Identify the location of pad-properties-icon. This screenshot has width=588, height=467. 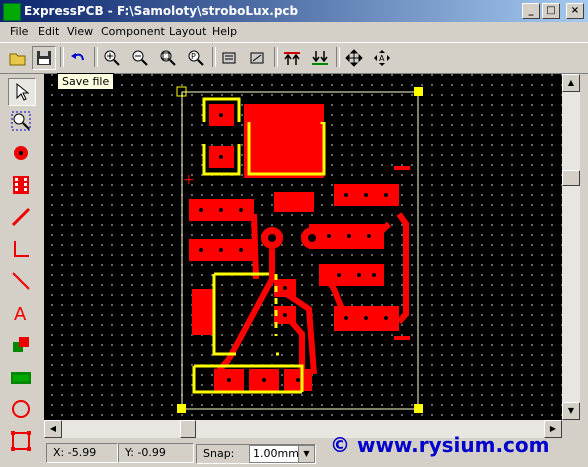
(257, 58).